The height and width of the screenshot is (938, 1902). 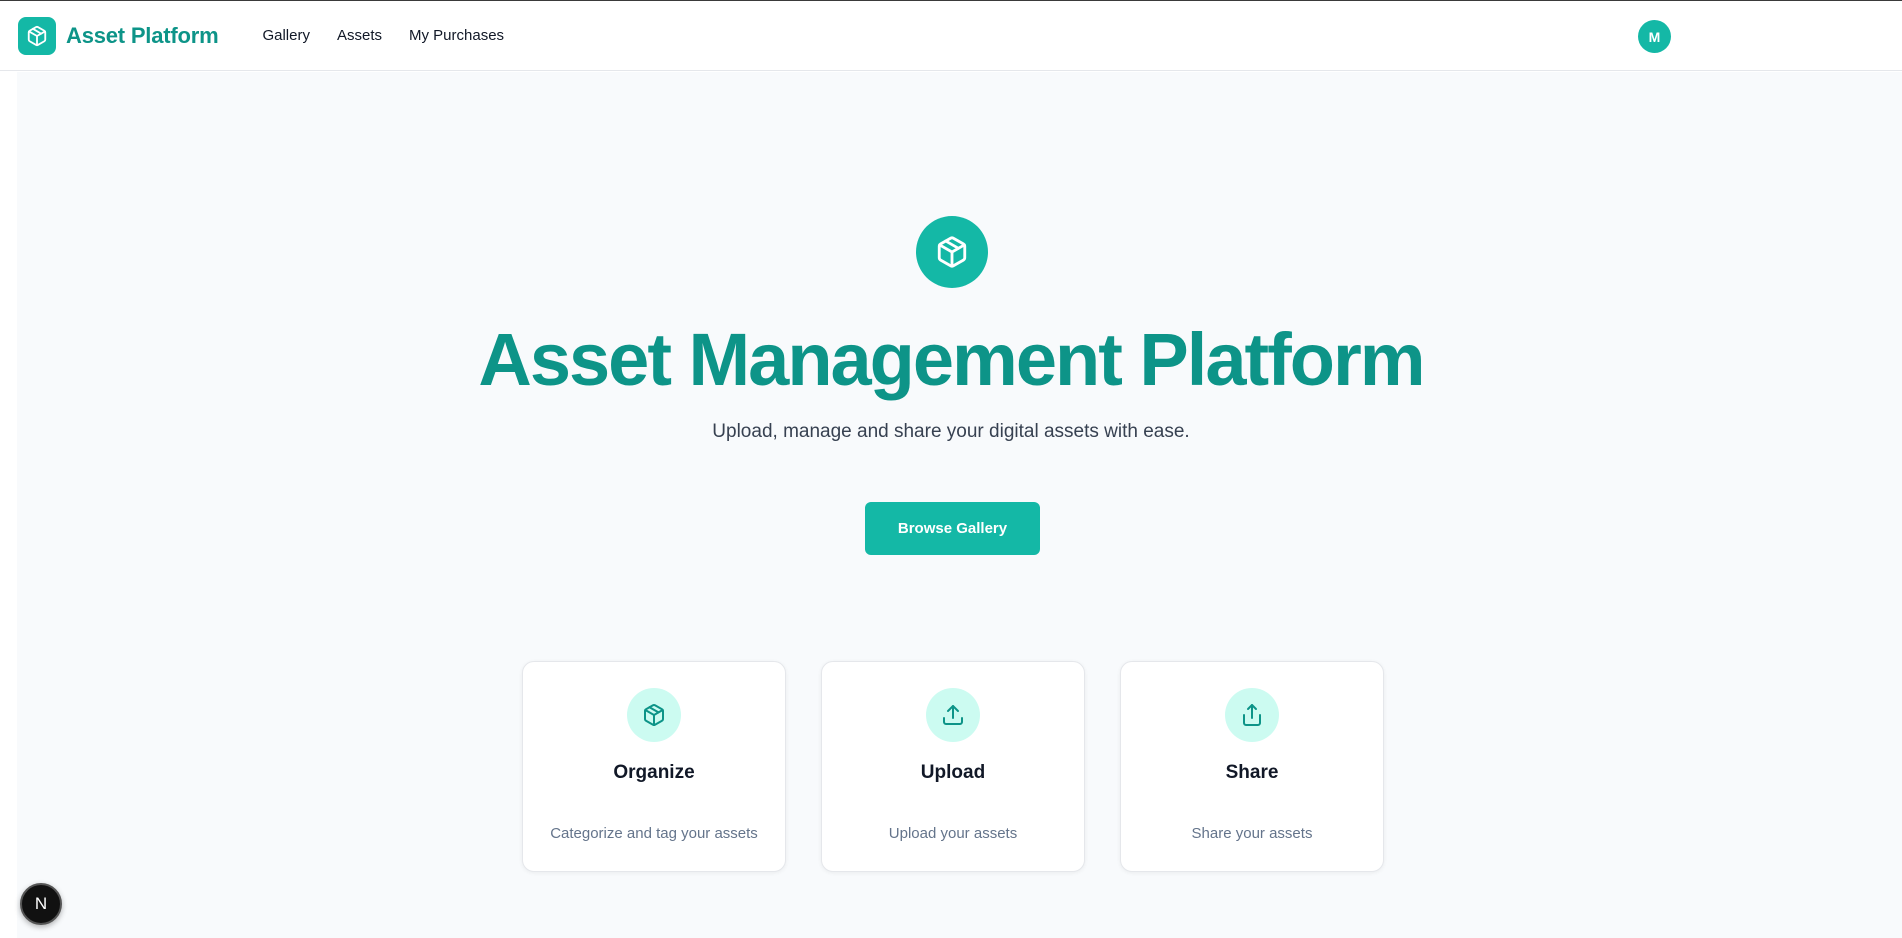 I want to click on brand-name: Asset Platform, so click(x=142, y=35).